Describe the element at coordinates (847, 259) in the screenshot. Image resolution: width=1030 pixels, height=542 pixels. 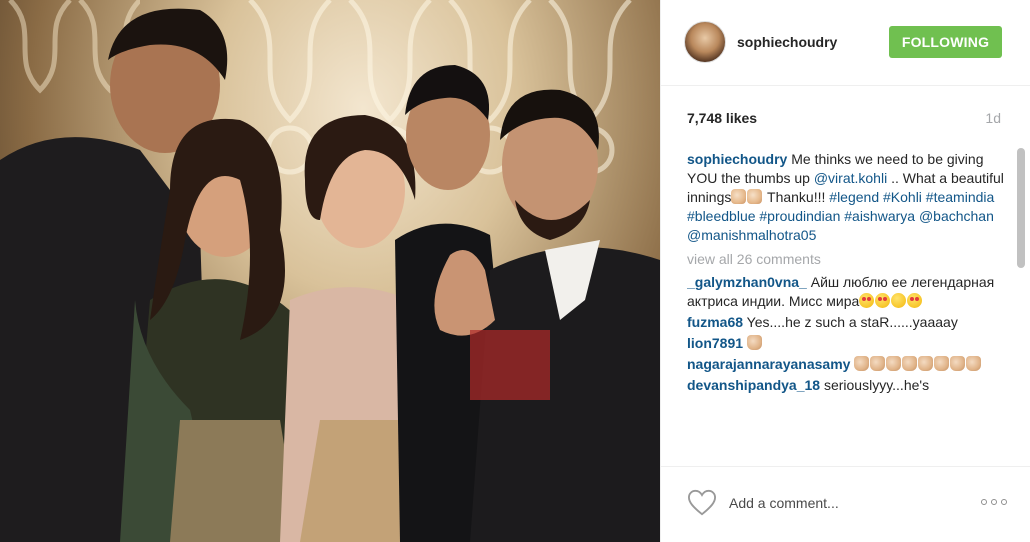
I see `view-all-comments-link: view all 26 comments` at that location.